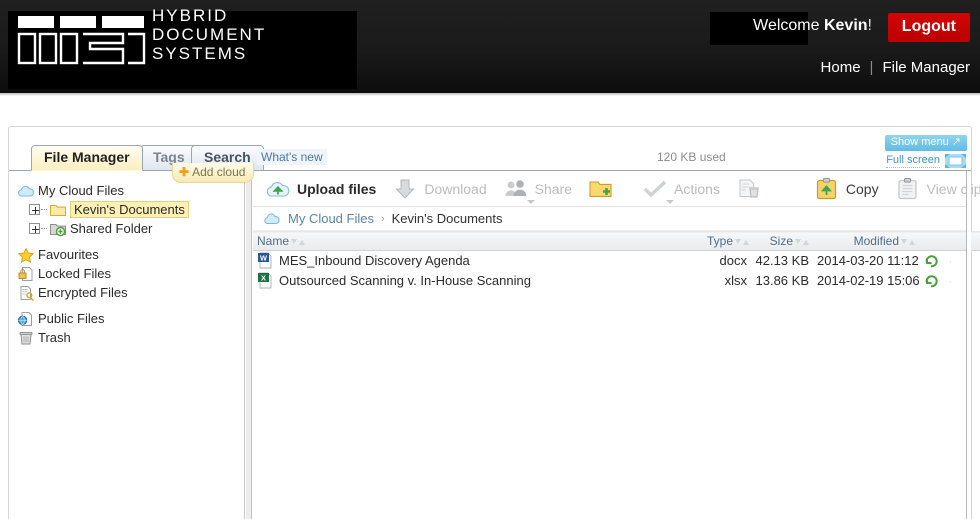 This screenshot has width=980, height=519. I want to click on toolbar-label: View clipboard, so click(953, 188).